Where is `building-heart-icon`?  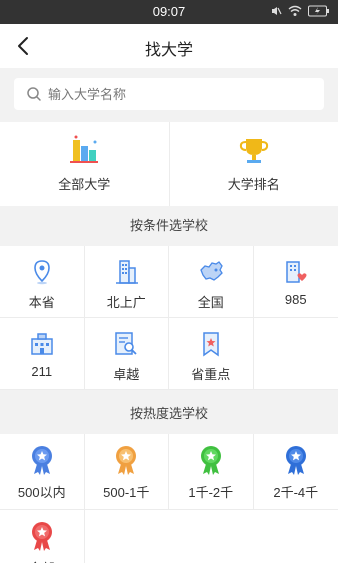
building-heart-icon is located at coordinates (296, 272).